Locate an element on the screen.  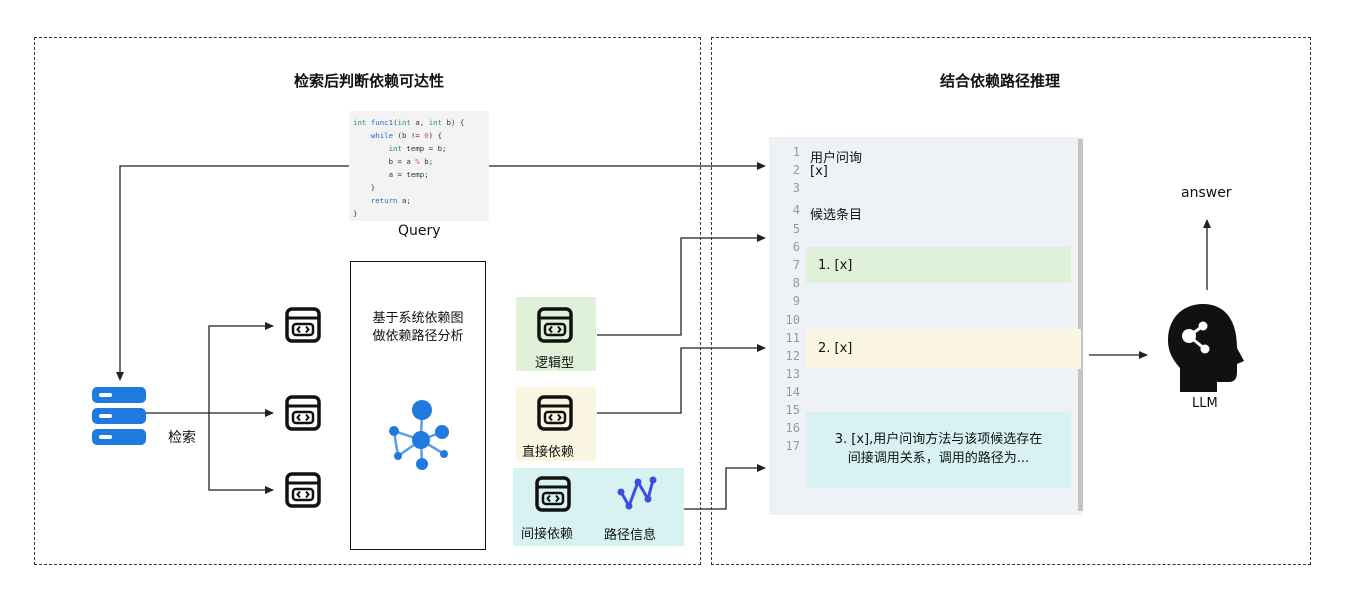
editor-scrollbar is located at coordinates (1080, 325).